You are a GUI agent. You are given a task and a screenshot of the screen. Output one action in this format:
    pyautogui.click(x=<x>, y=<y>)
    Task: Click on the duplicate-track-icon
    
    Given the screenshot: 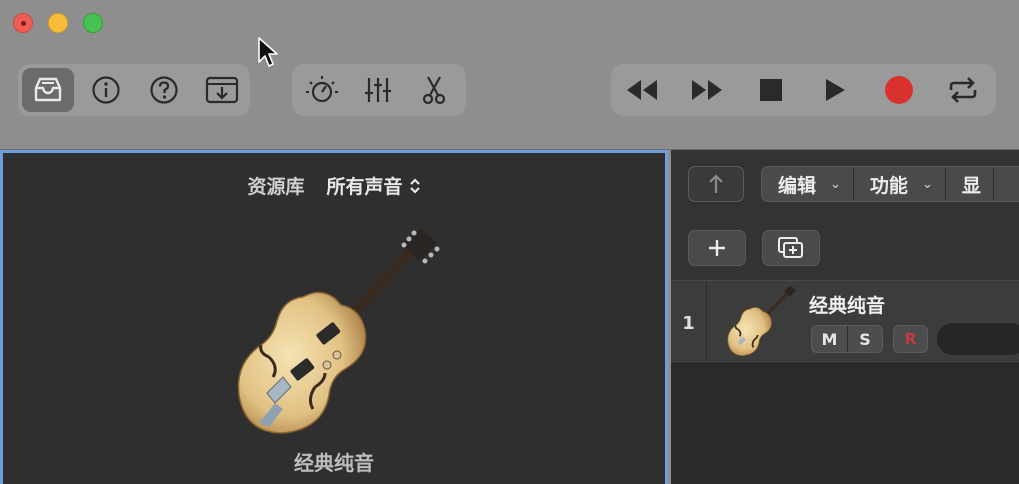 What is the action you would take?
    pyautogui.click(x=790, y=247)
    